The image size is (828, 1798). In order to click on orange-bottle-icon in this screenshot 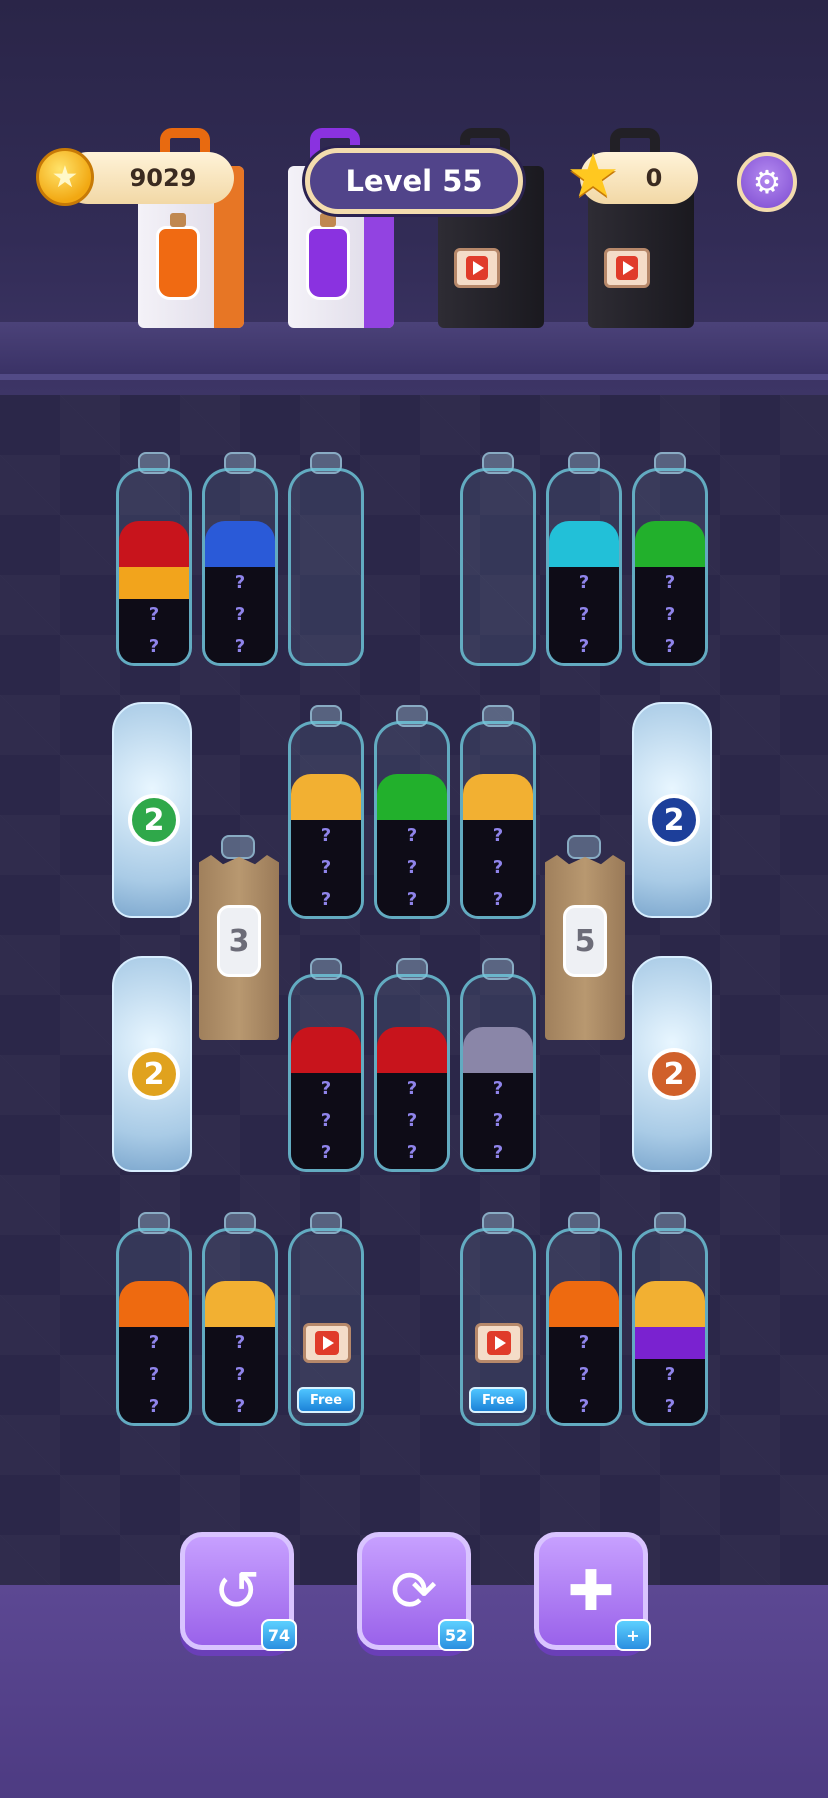, I will do `click(178, 256)`.